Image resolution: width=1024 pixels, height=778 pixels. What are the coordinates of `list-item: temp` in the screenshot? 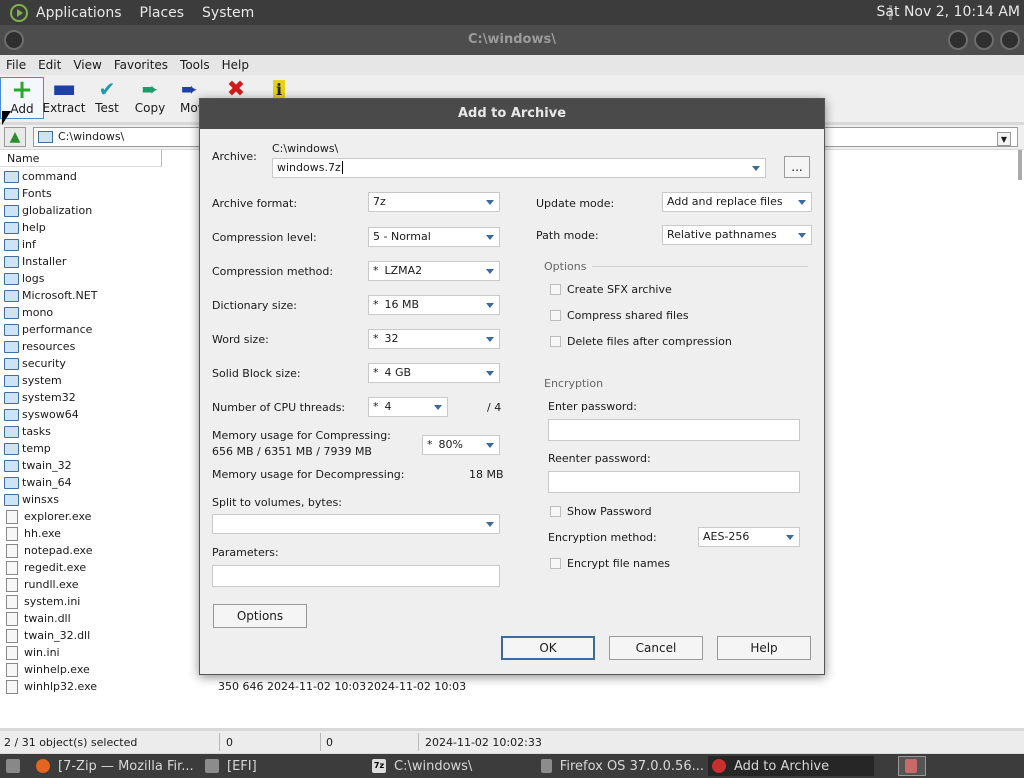 It's located at (50, 448).